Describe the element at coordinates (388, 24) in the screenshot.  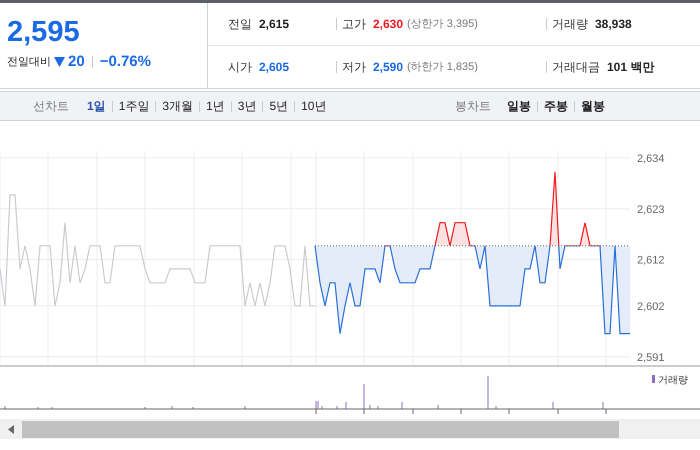
I see `stat-value: 2,630` at that location.